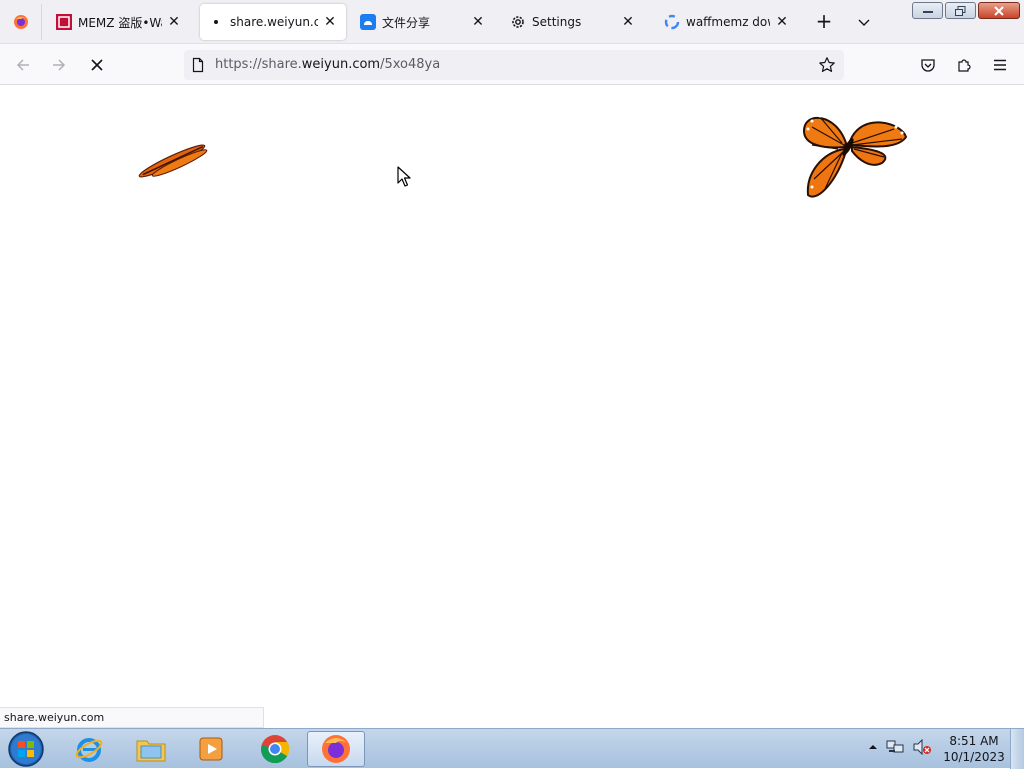 The width and height of the screenshot is (1024, 772). I want to click on list-all-tabs-button, so click(864, 22).